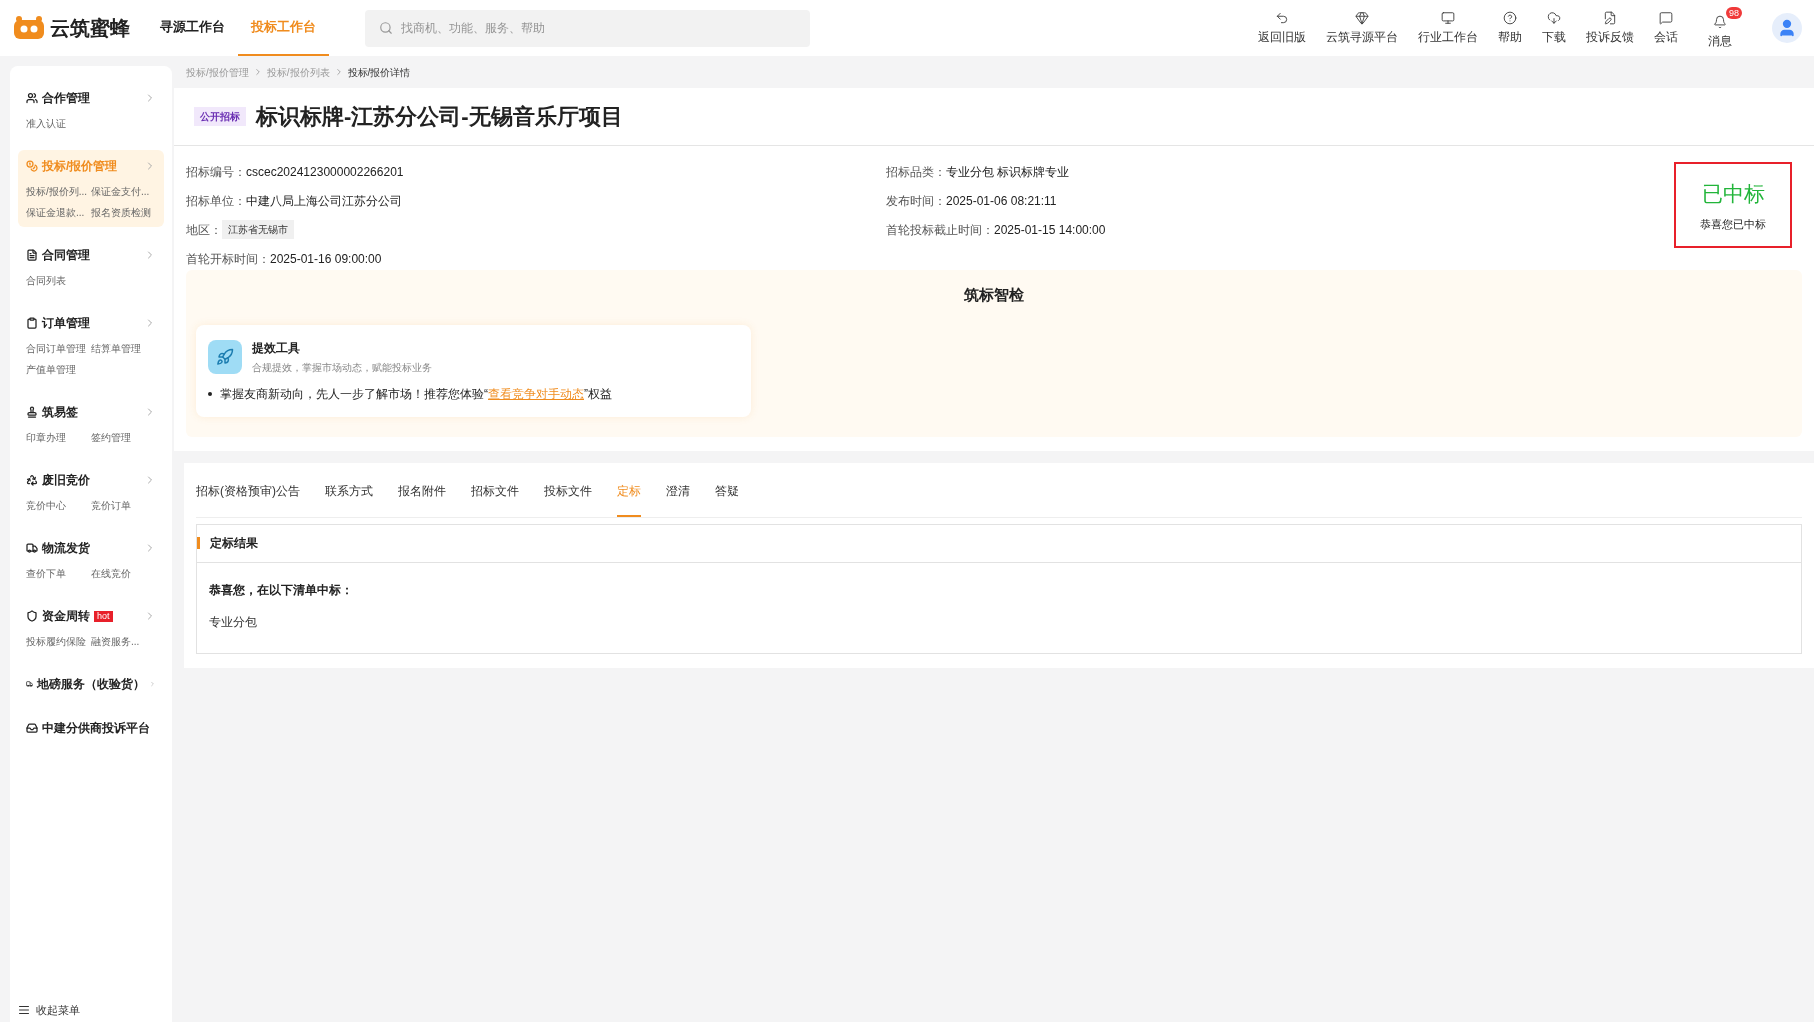  I want to click on toolbar-button: 返回旧版, so click(1282, 28).